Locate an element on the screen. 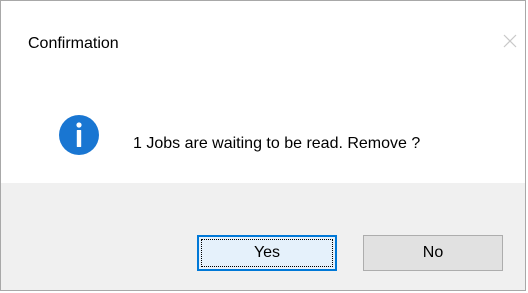 The height and width of the screenshot is (293, 528). close-icon is located at coordinates (510, 41).